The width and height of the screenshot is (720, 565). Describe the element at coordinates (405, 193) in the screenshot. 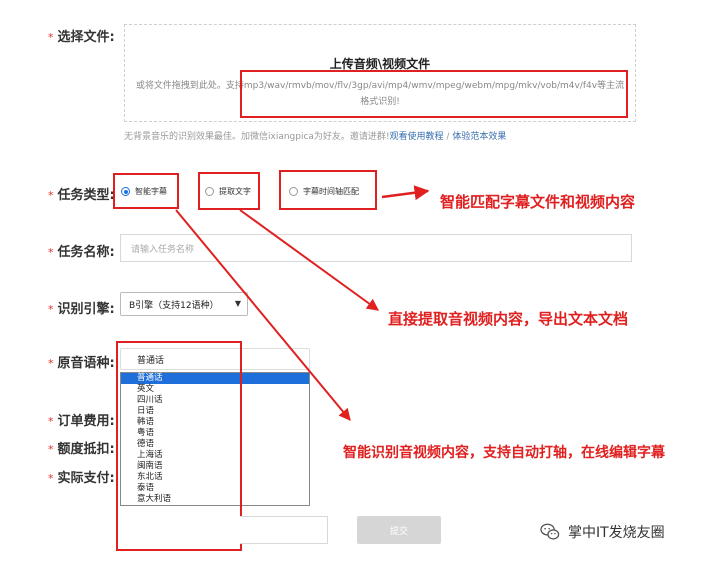

I see `arrow-smart-subtitle` at that location.